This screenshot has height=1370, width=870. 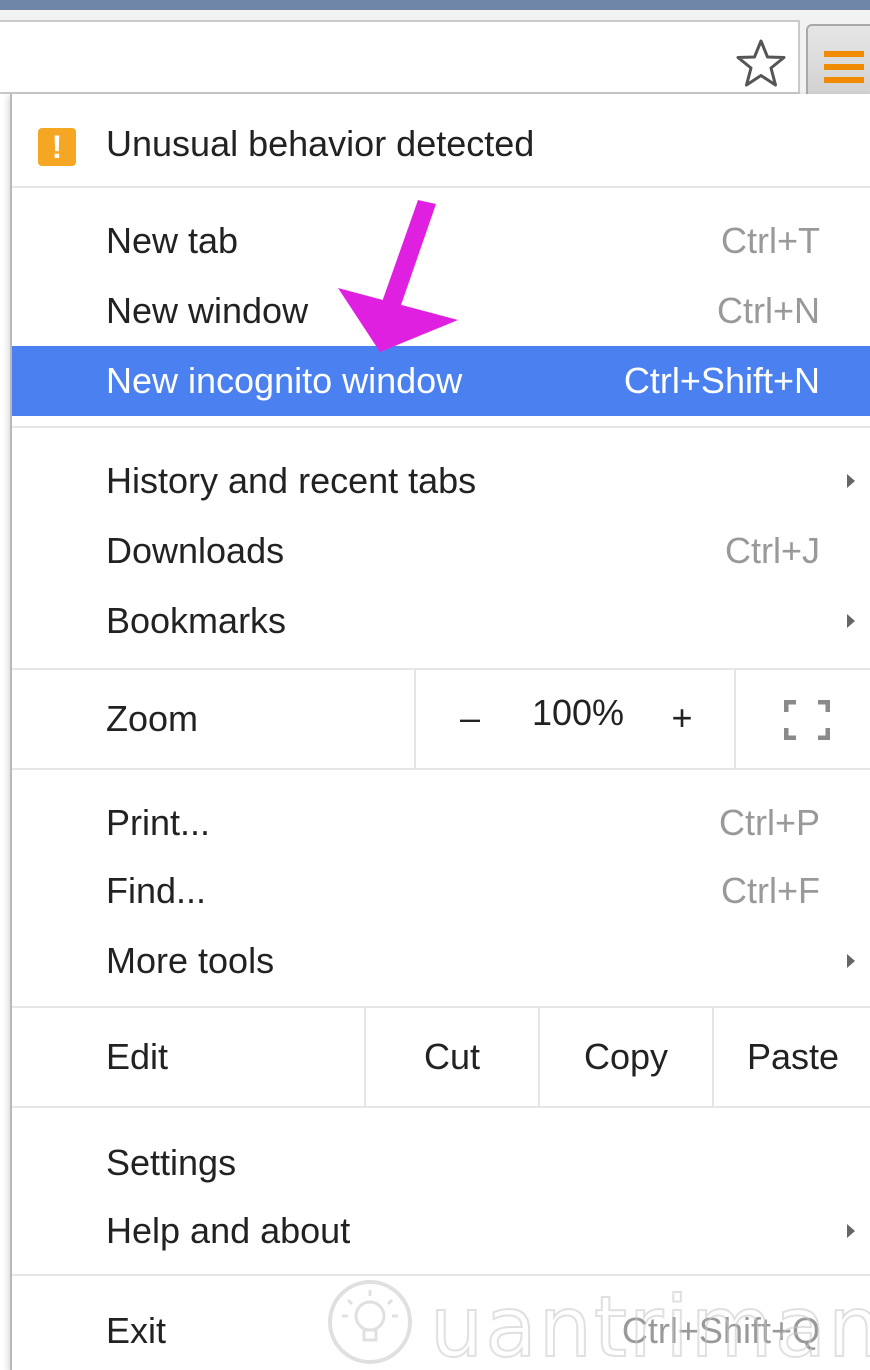 What do you see at coordinates (152, 718) in the screenshot?
I see `zoom-label: Zoom` at bounding box center [152, 718].